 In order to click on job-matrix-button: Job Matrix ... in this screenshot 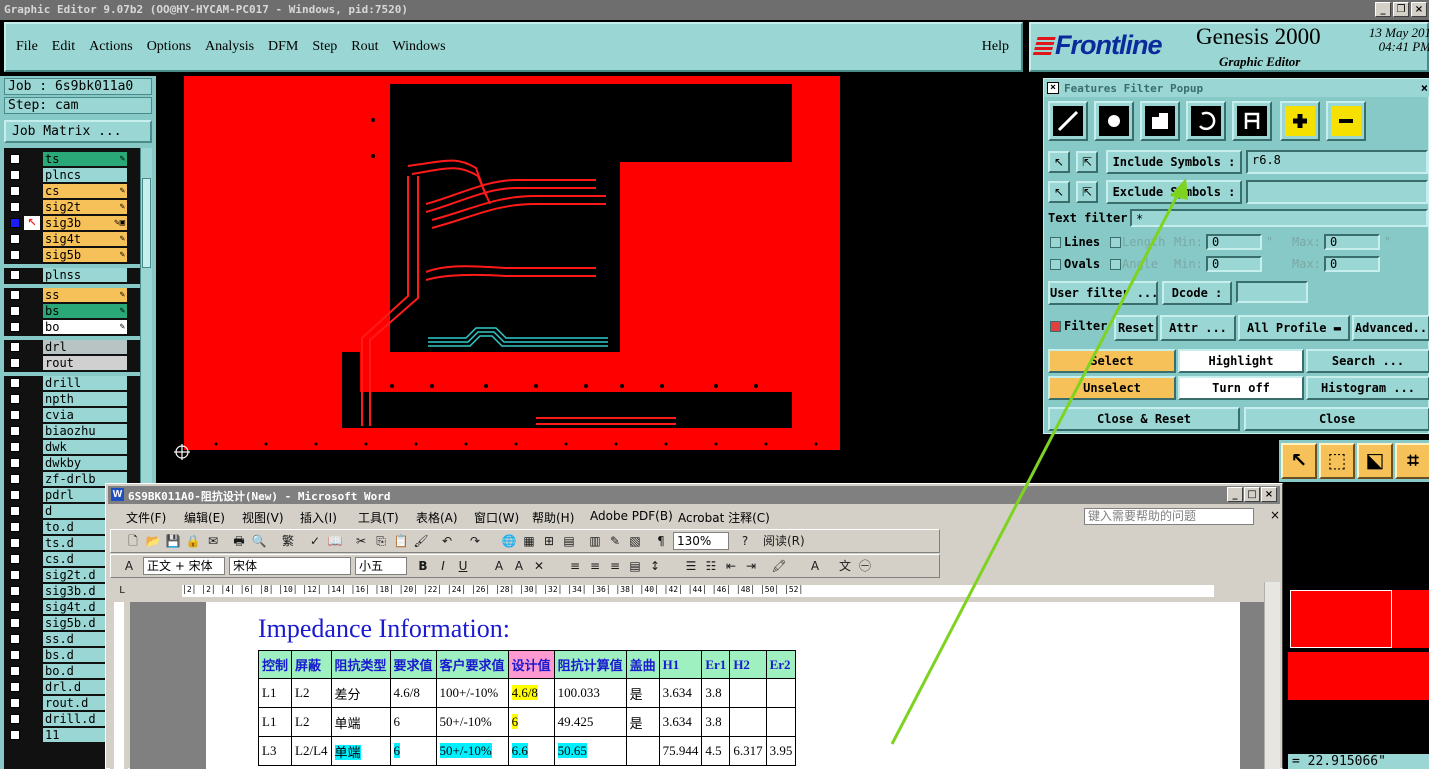, I will do `click(78, 131)`.